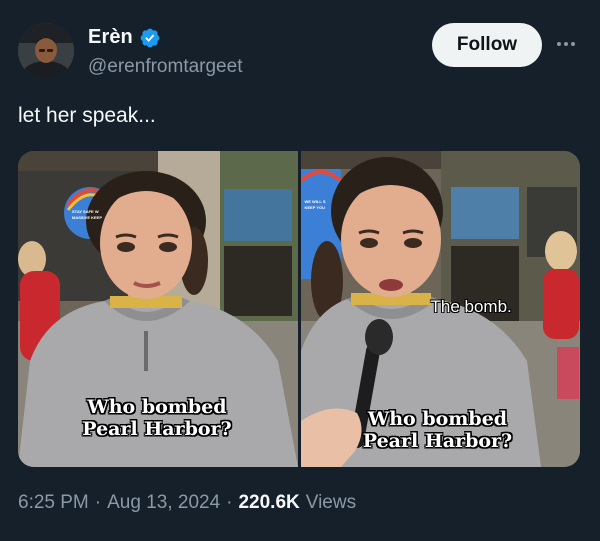  I want to click on more-horizontal-icon, so click(566, 44).